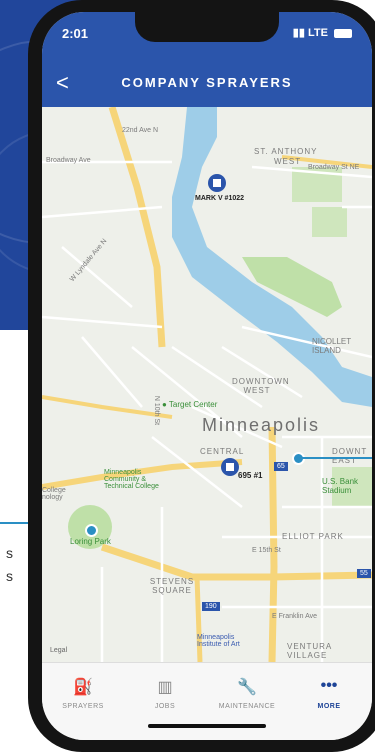 This screenshot has height=752, width=375. I want to click on notch, so click(207, 27).